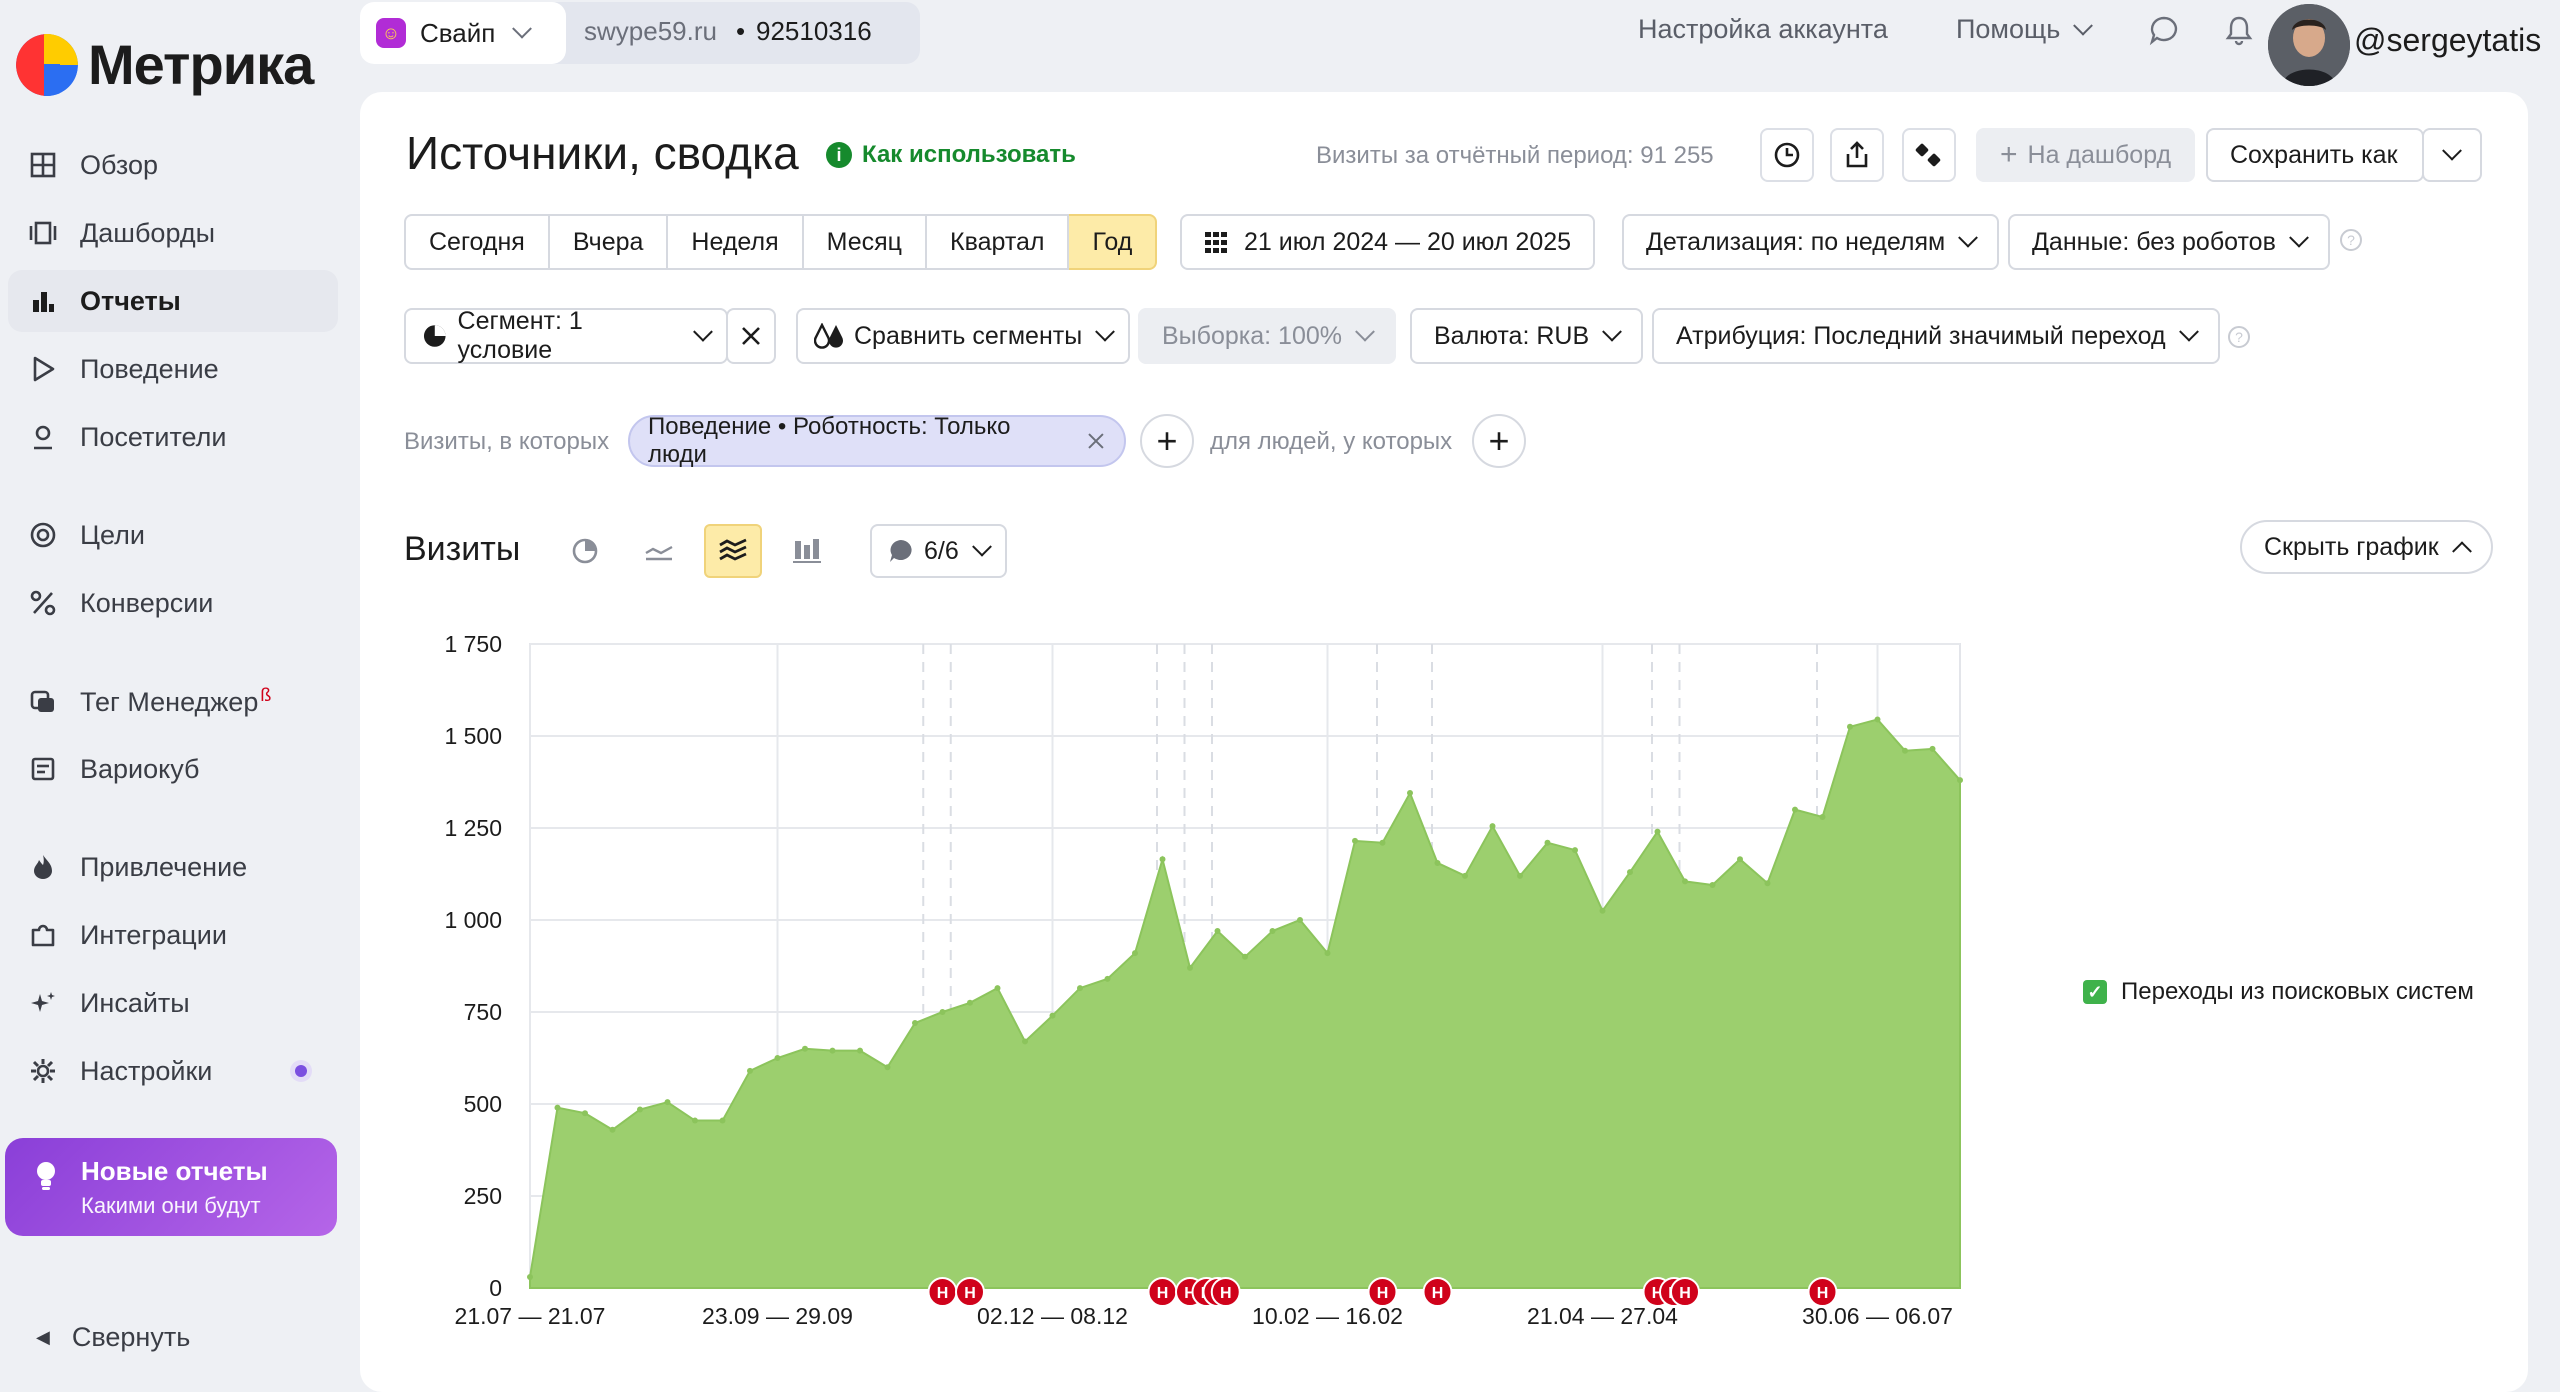  What do you see at coordinates (777, 1316) in the screenshot?
I see `x-tick-label: 23.09 — 29.09` at bounding box center [777, 1316].